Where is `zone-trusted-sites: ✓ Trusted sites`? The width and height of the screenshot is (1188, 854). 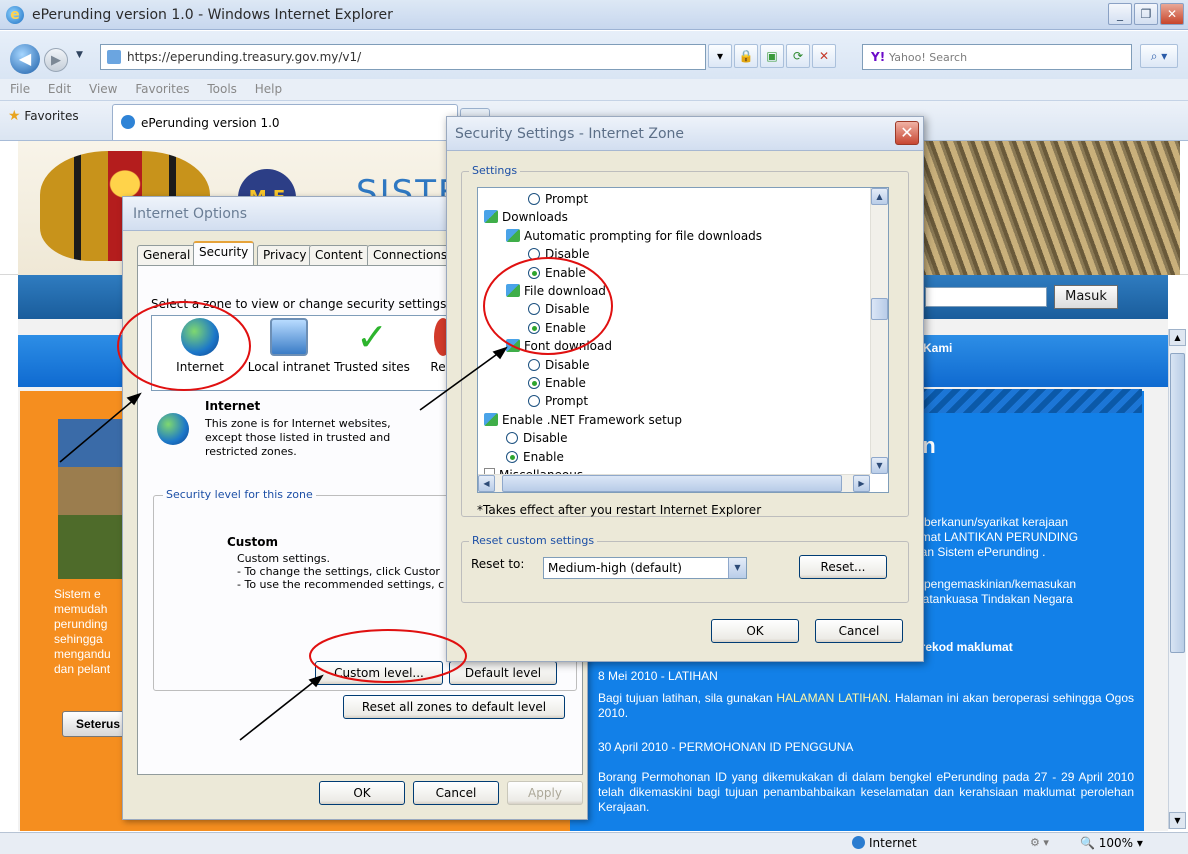
zone-trusted-sites: ✓ Trusted sites is located at coordinates (372, 346).